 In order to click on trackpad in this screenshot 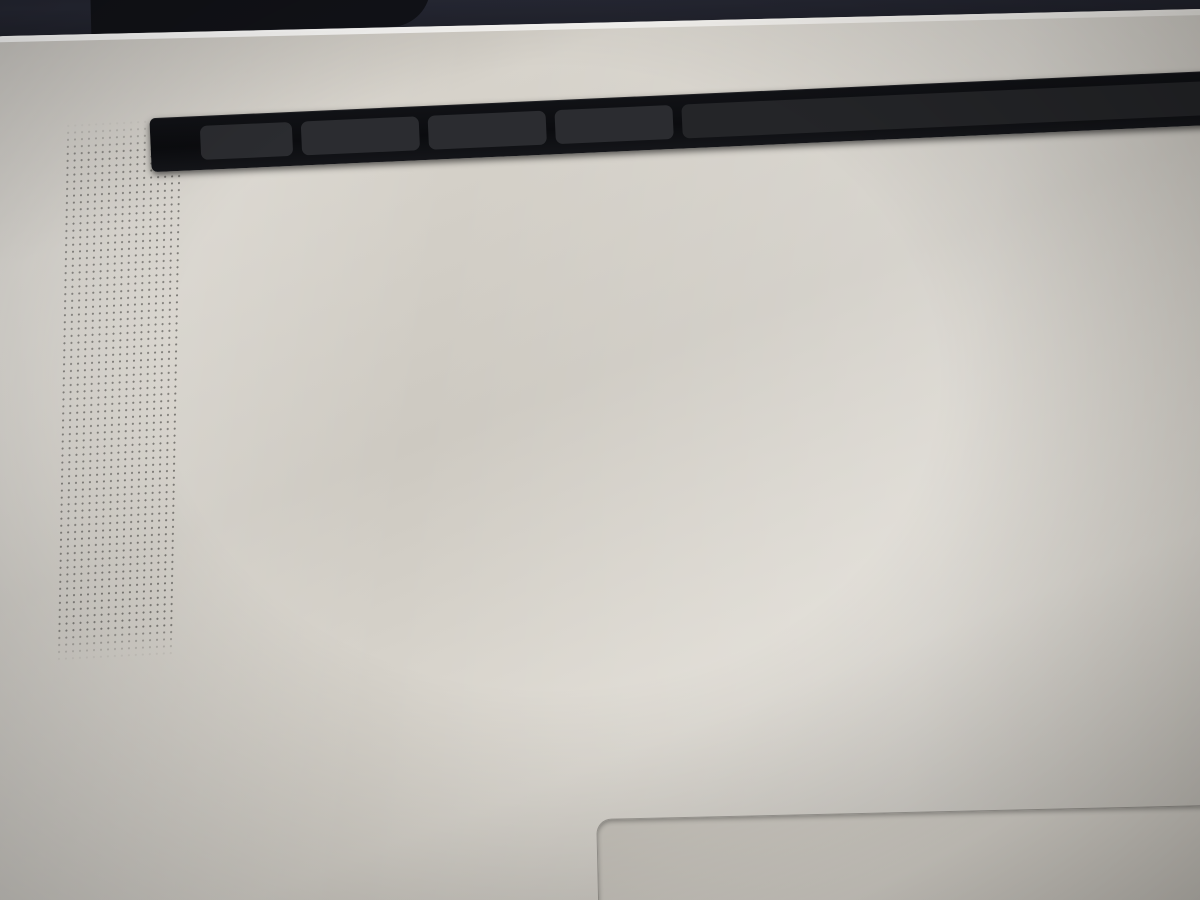, I will do `click(898, 852)`.